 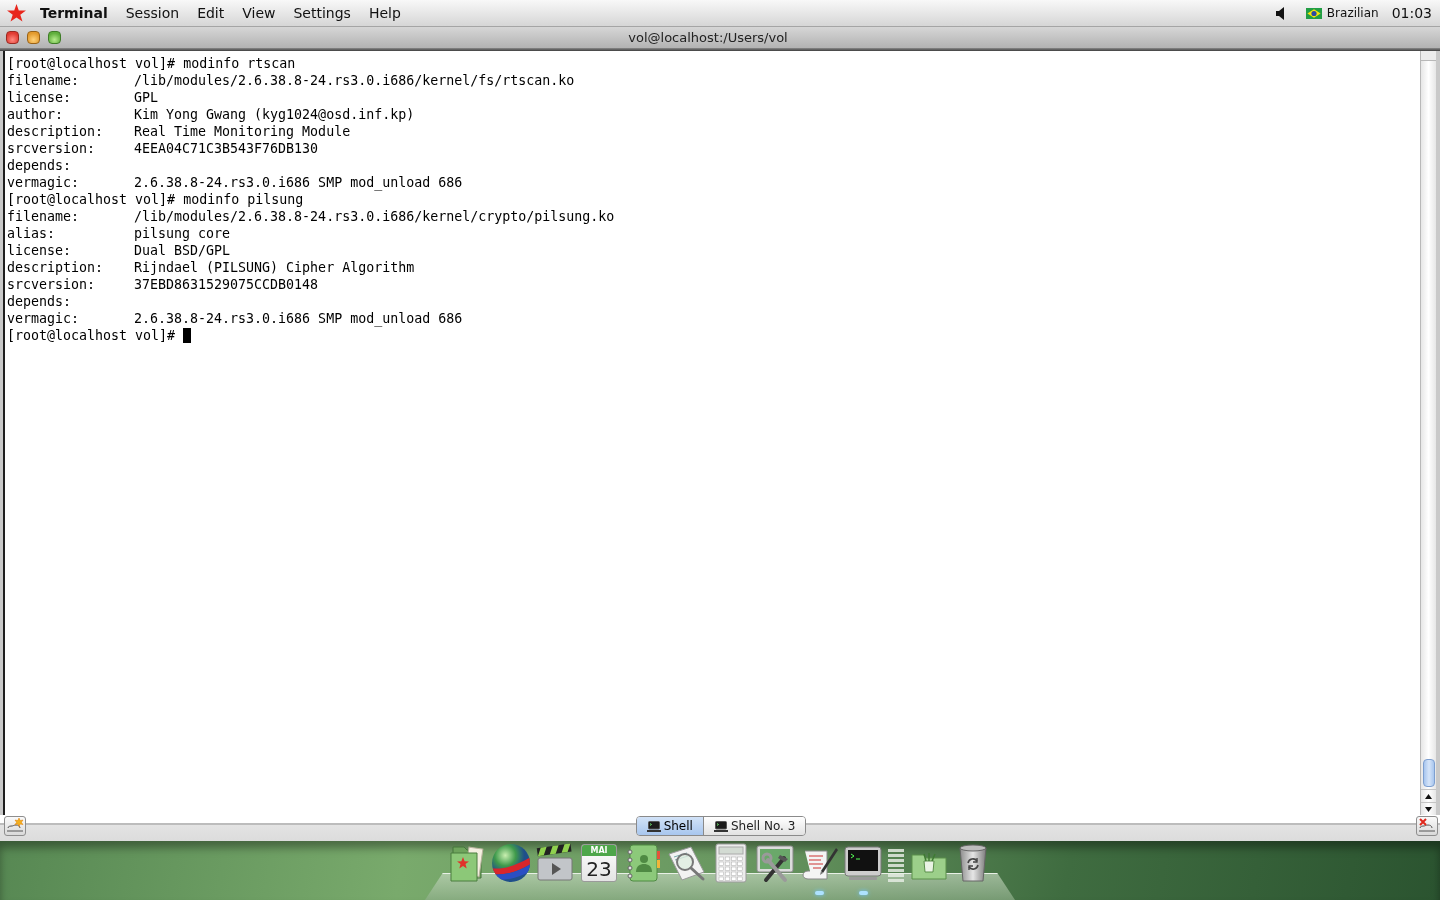 I want to click on close-tab-button, so click(x=1427, y=826).